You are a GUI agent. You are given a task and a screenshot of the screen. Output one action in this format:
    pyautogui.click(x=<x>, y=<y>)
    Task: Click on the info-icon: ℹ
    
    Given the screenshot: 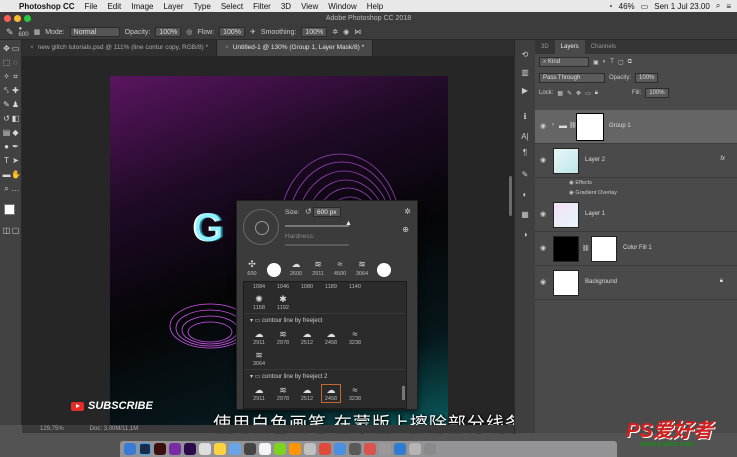 What is the action you would take?
    pyautogui.click(x=525, y=117)
    